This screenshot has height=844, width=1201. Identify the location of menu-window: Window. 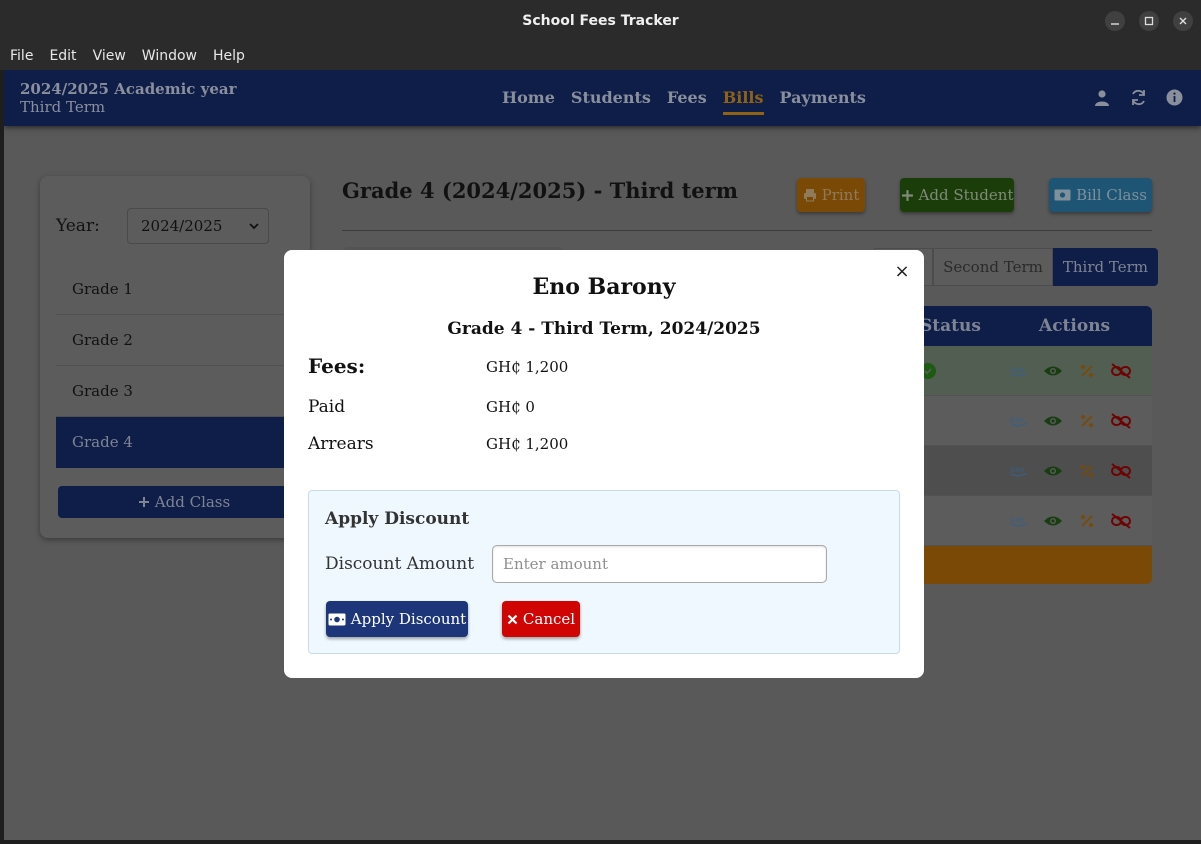
(169, 56).